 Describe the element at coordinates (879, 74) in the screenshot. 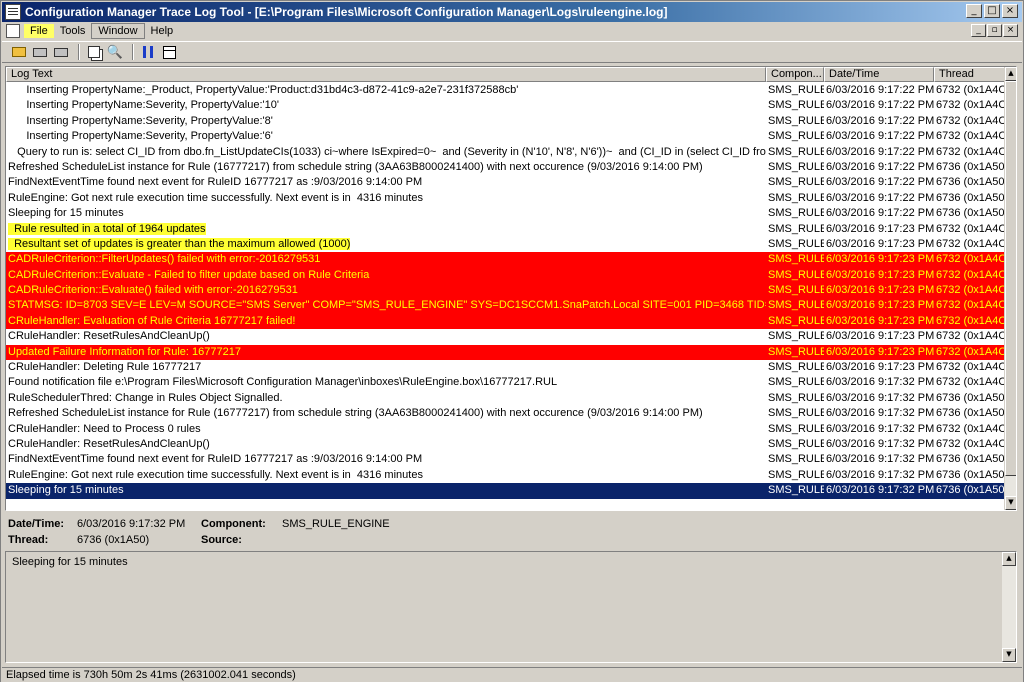

I see `column-header-date-time: Date/Time` at that location.